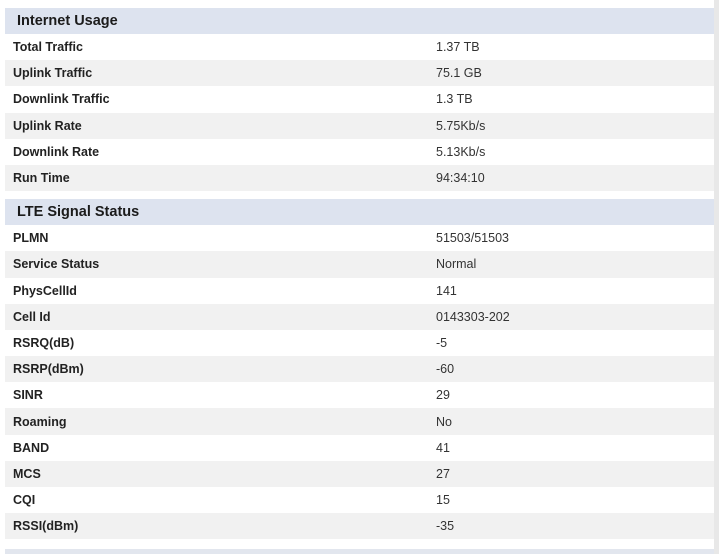  I want to click on row-label: Run Time, so click(41, 178).